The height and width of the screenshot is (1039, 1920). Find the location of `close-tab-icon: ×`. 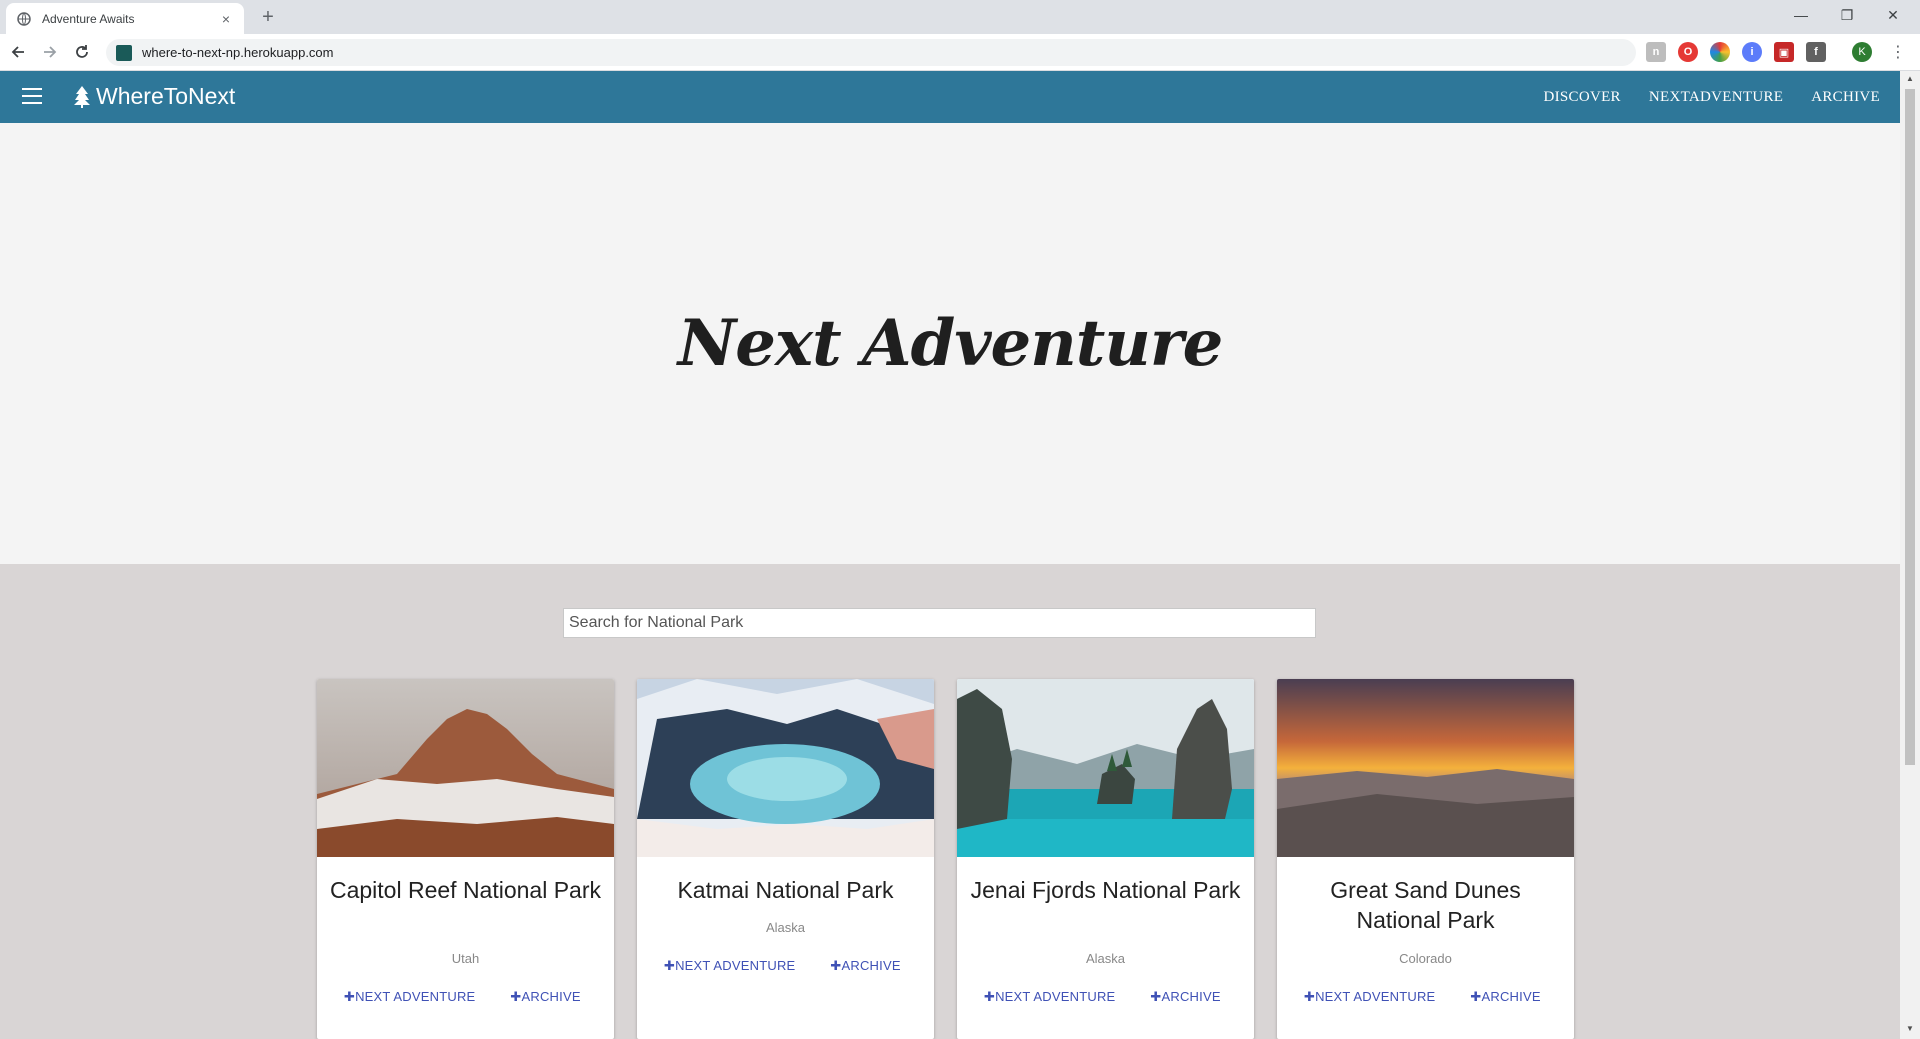

close-tab-icon: × is located at coordinates (226, 19).